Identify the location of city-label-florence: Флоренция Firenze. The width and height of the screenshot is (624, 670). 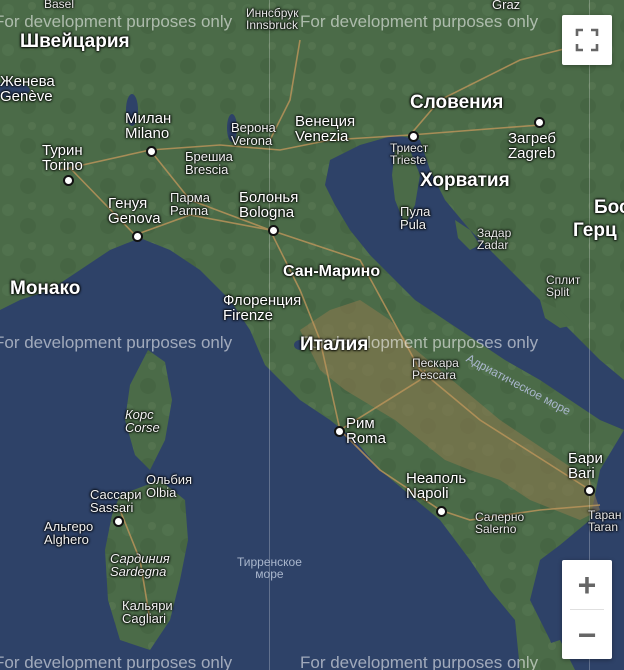
(262, 308).